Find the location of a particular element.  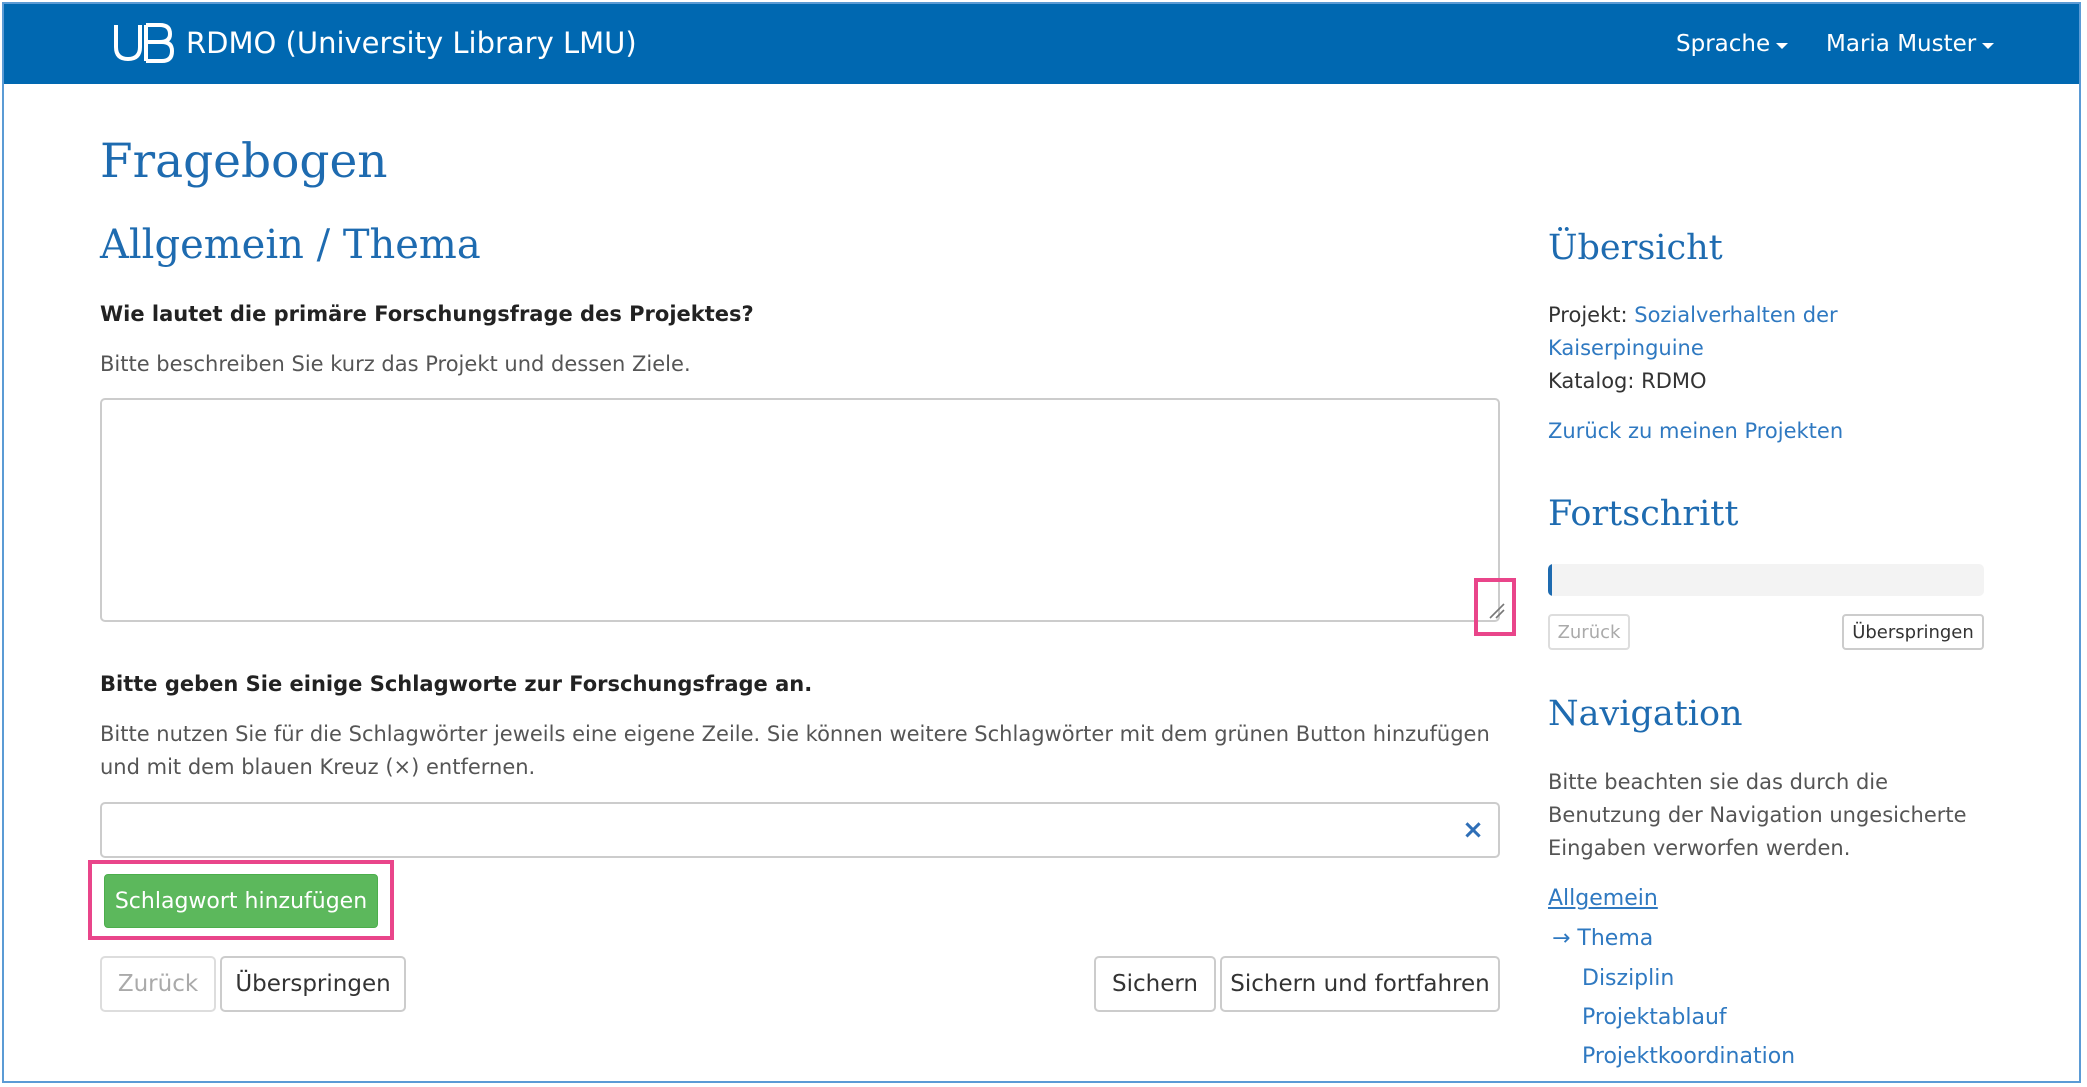

add-keyword-highlight: Schlagwort hinzufügen is located at coordinates (241, 900).